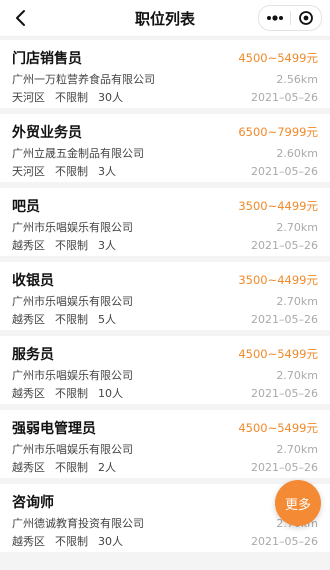 The height and width of the screenshot is (570, 330). Describe the element at coordinates (21, 18) in the screenshot. I see `chevron-left-icon` at that location.